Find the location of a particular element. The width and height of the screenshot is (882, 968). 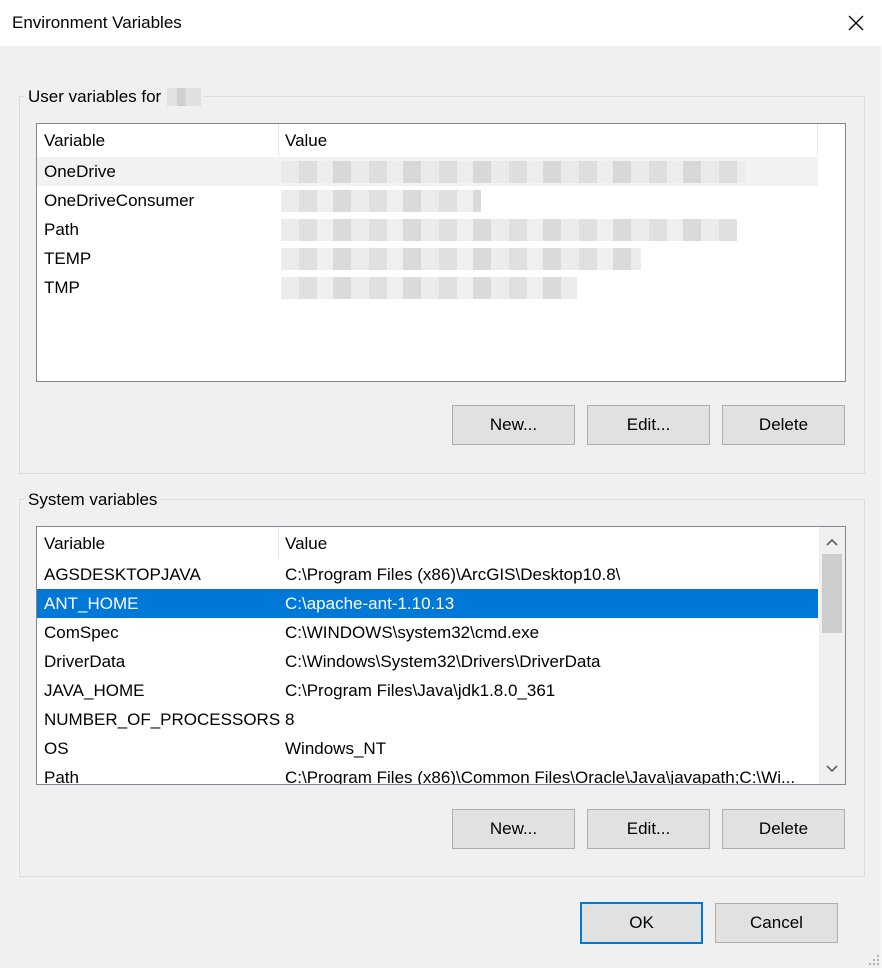

system-variables-label: System variables is located at coordinates (93, 499).